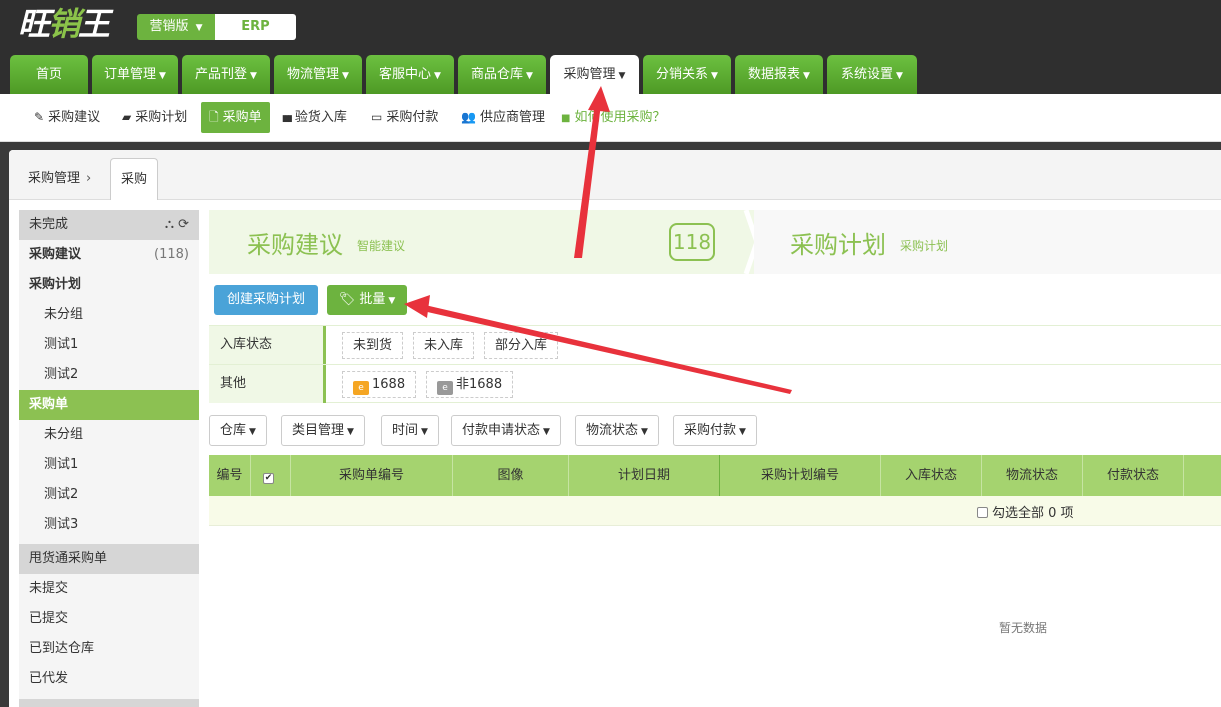  What do you see at coordinates (372, 475) in the screenshot?
I see `col-order-number: 采购单编号` at bounding box center [372, 475].